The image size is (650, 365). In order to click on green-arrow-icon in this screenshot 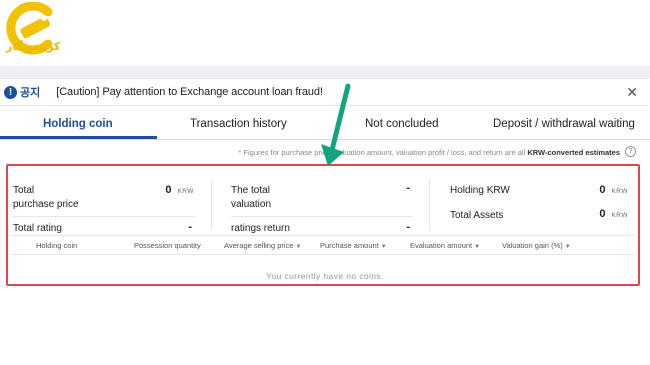, I will do `click(336, 124)`.